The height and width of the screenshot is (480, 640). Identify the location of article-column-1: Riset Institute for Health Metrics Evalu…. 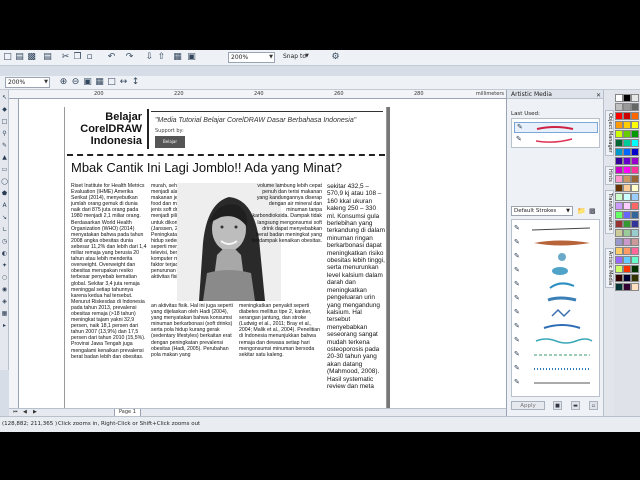
(109, 295).